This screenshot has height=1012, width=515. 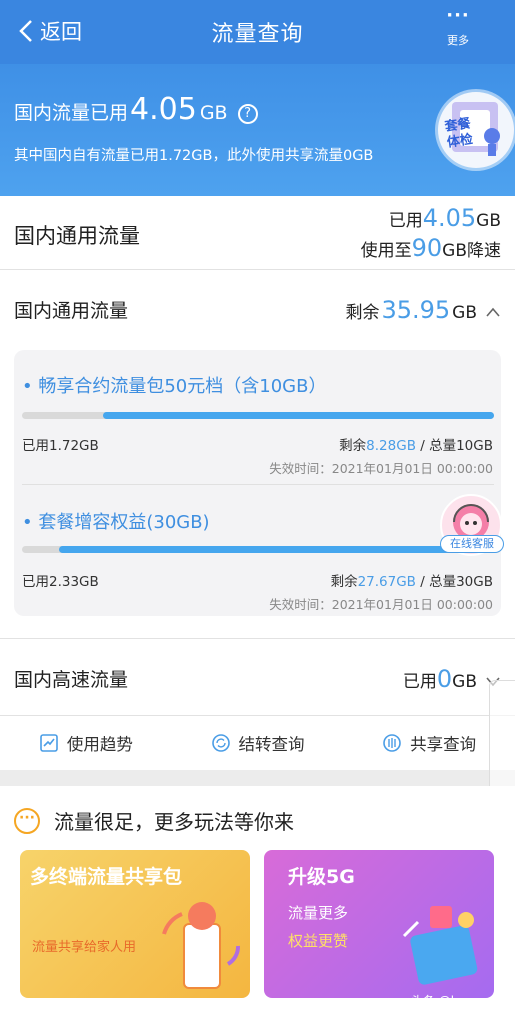 What do you see at coordinates (174, 386) in the screenshot?
I see `package-name: • 畅享合约流量包50元档（含10GB）` at bounding box center [174, 386].